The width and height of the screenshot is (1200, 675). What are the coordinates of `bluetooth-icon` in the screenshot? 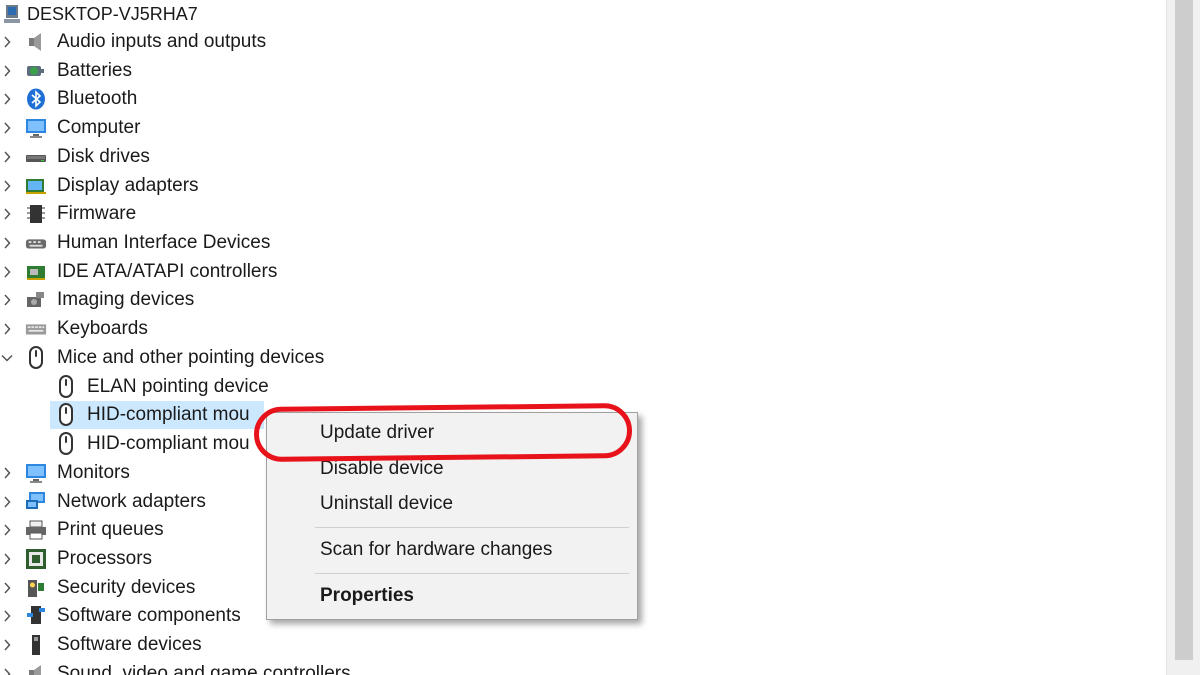 It's located at (36, 99).